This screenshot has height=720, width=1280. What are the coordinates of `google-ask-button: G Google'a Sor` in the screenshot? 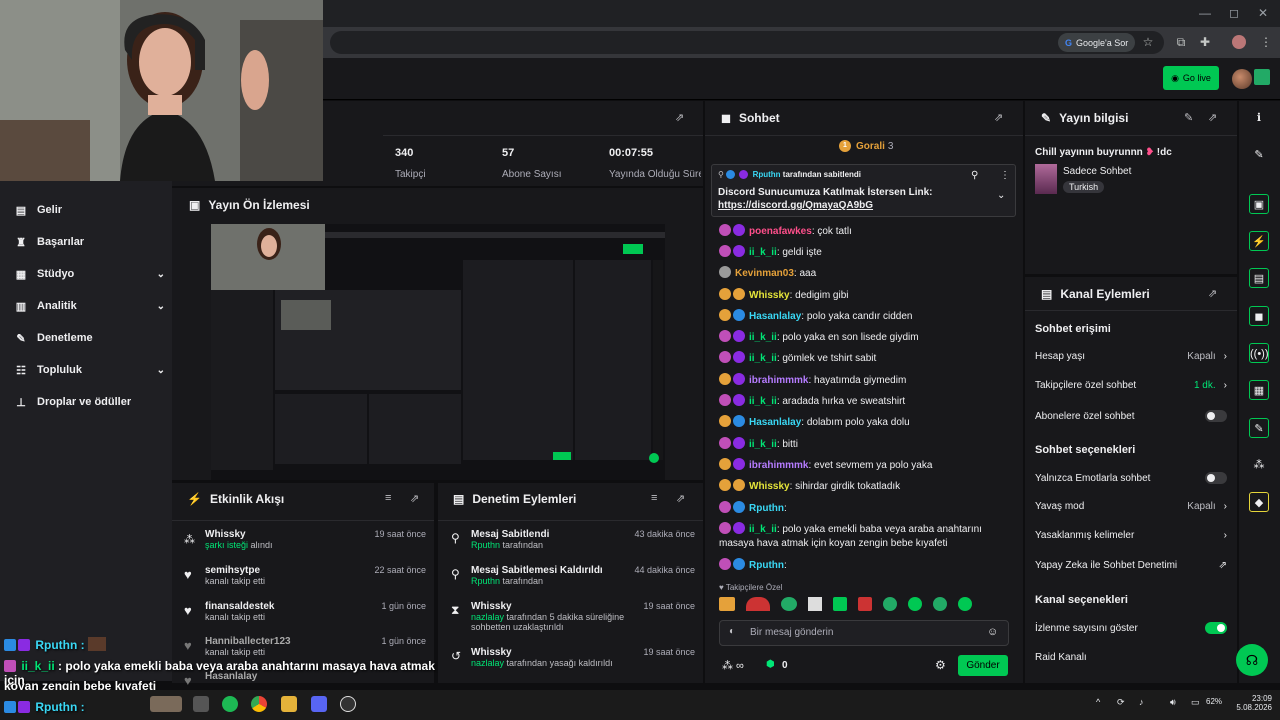 It's located at (1097, 42).